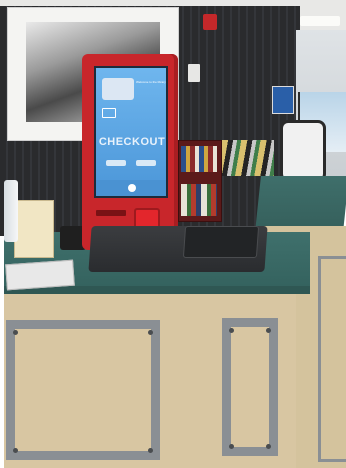  I want to click on card-prompt-text: Welcome to the library, so click(151, 82).